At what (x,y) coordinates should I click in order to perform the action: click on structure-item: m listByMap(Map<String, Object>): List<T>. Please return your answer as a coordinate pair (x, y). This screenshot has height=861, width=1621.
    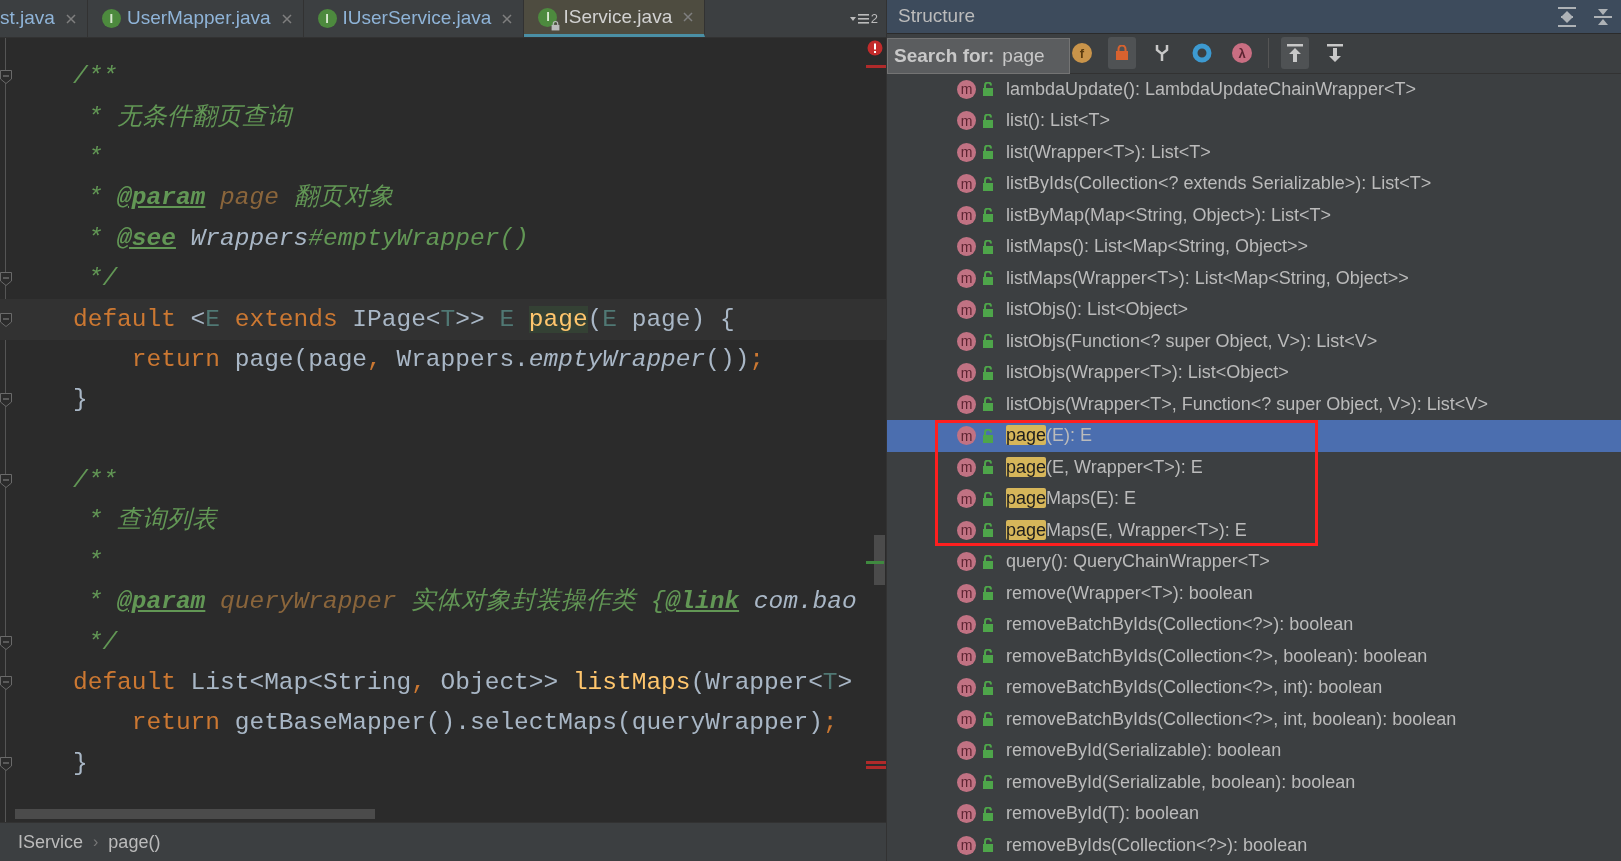
    Looking at the image, I should click on (1254, 215).